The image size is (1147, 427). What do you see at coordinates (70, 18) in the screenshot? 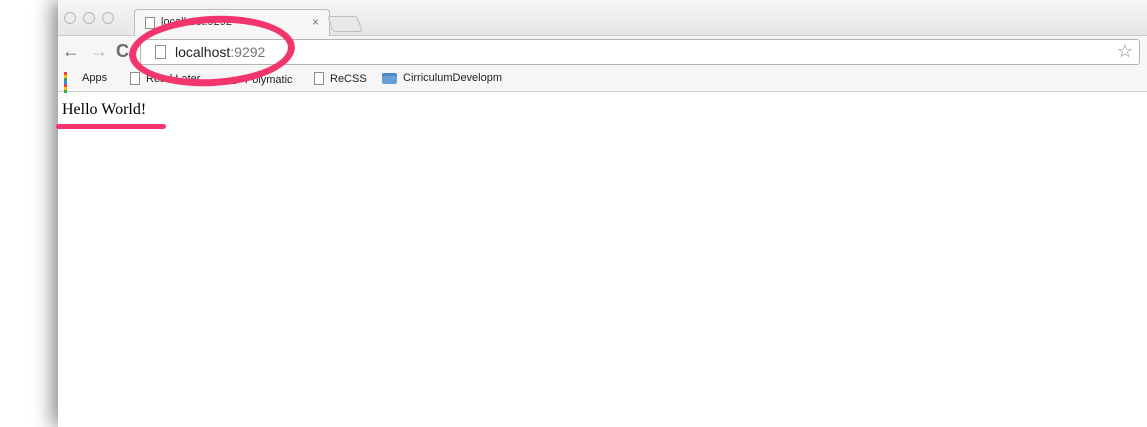
I see `close-window-button` at bounding box center [70, 18].